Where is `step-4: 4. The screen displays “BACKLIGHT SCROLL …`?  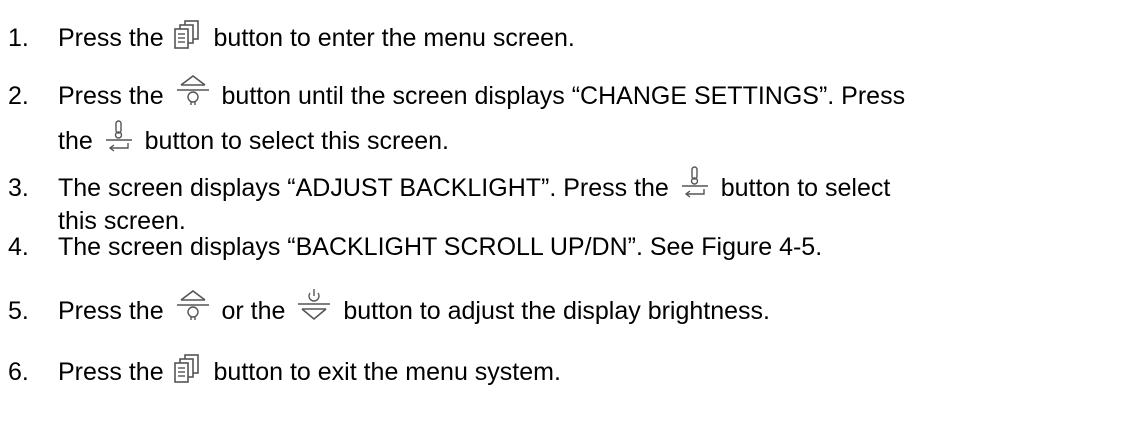 step-4: 4. The screen displays “BACKLIGHT SCROLL … is located at coordinates (573, 247).